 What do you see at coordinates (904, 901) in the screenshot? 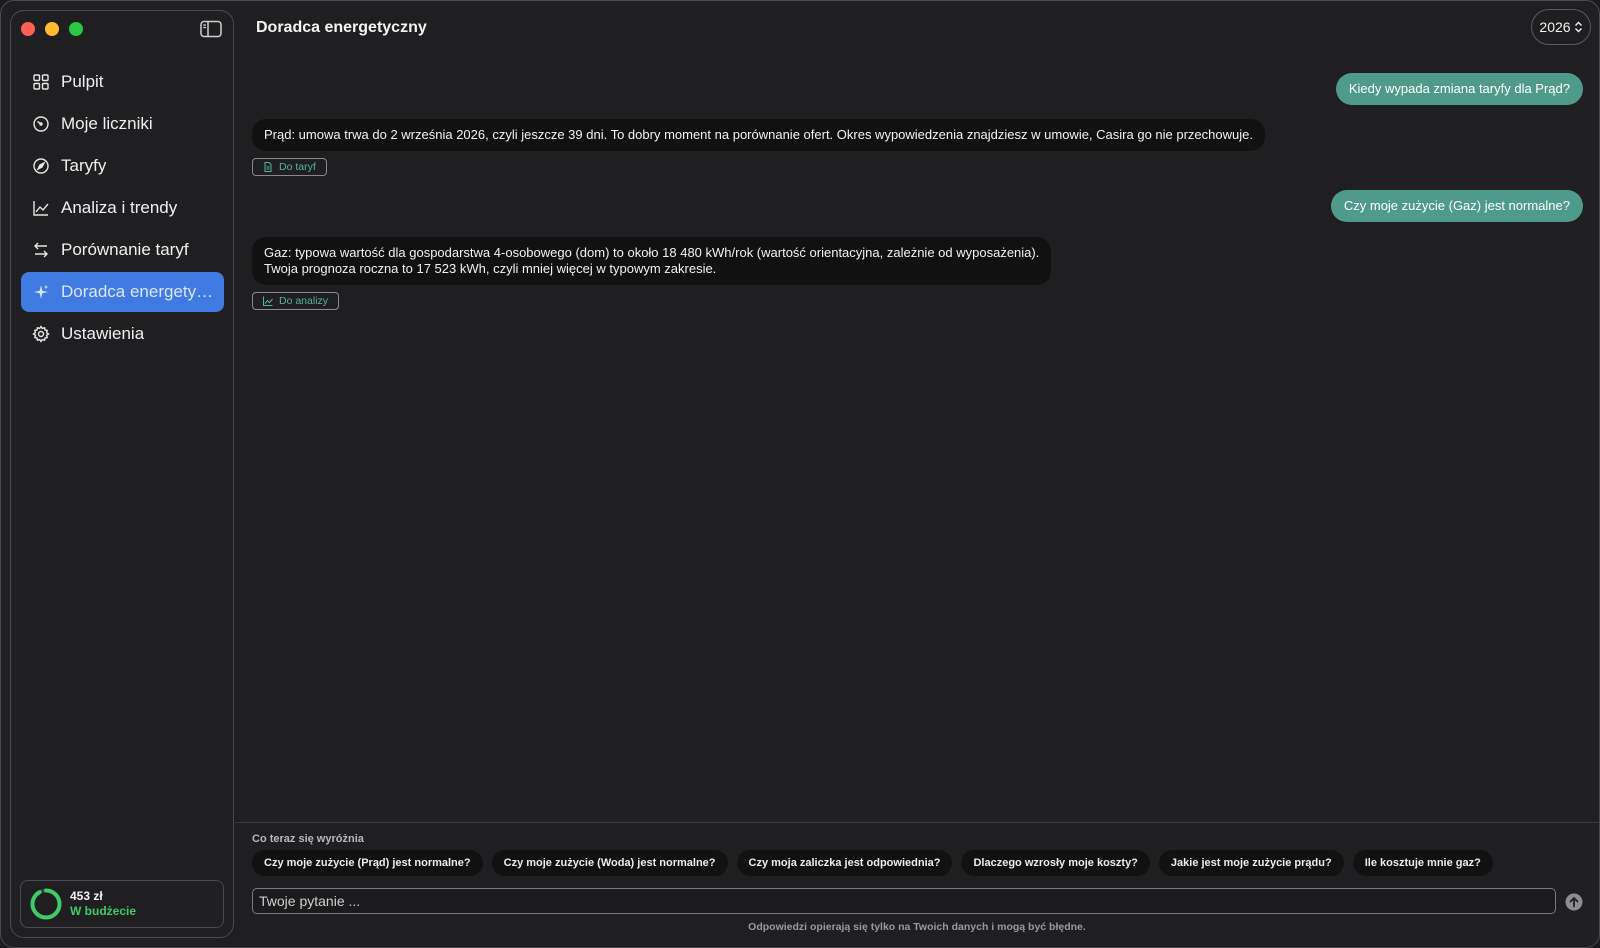
I see `question-input` at bounding box center [904, 901].